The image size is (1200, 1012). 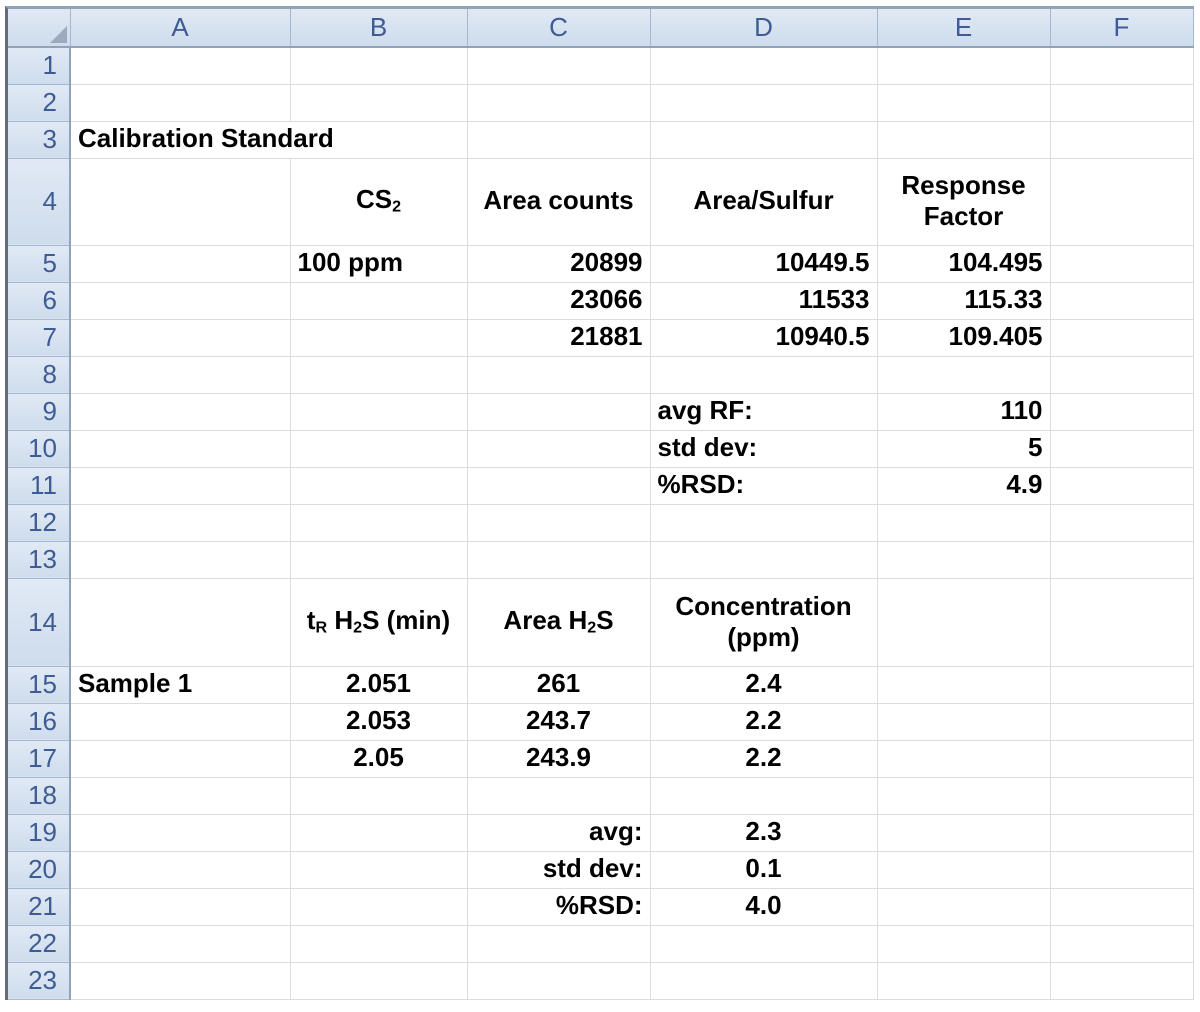 What do you see at coordinates (559, 66) in the screenshot?
I see `cell-C1` at bounding box center [559, 66].